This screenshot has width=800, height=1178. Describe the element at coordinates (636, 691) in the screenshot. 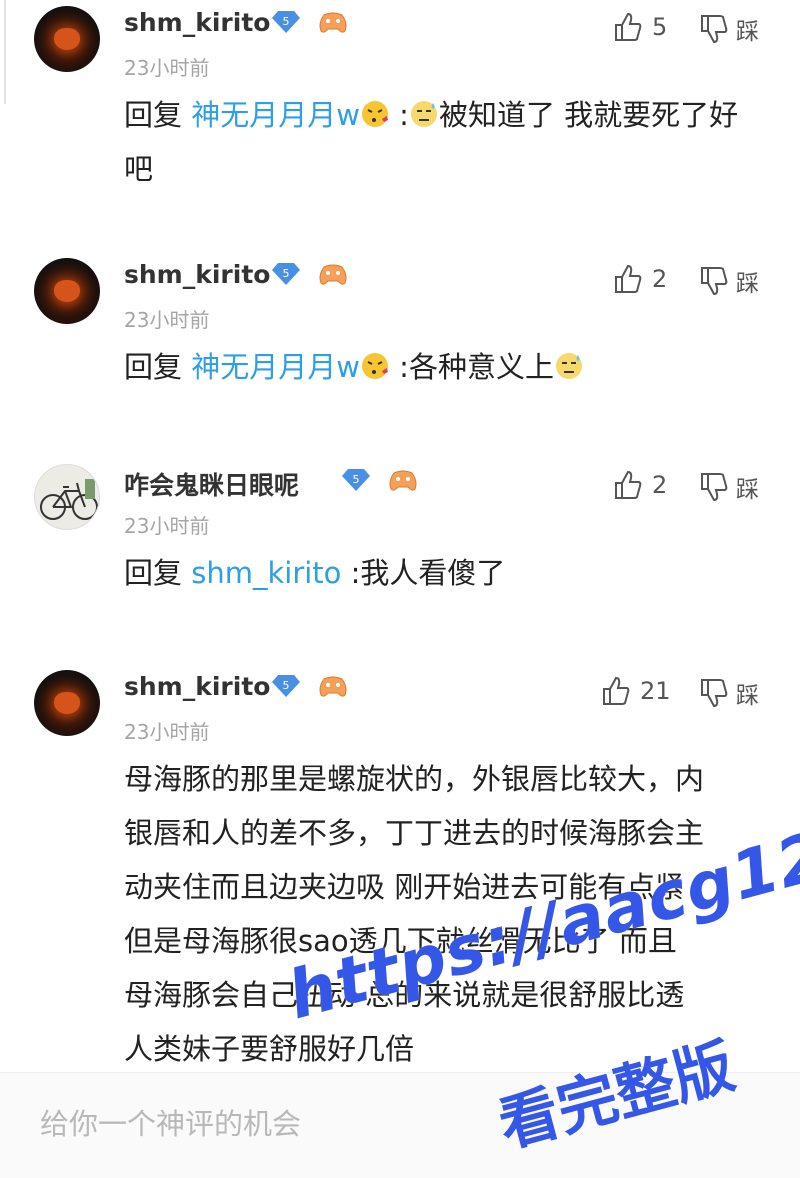

I see `like-button: 21` at that location.